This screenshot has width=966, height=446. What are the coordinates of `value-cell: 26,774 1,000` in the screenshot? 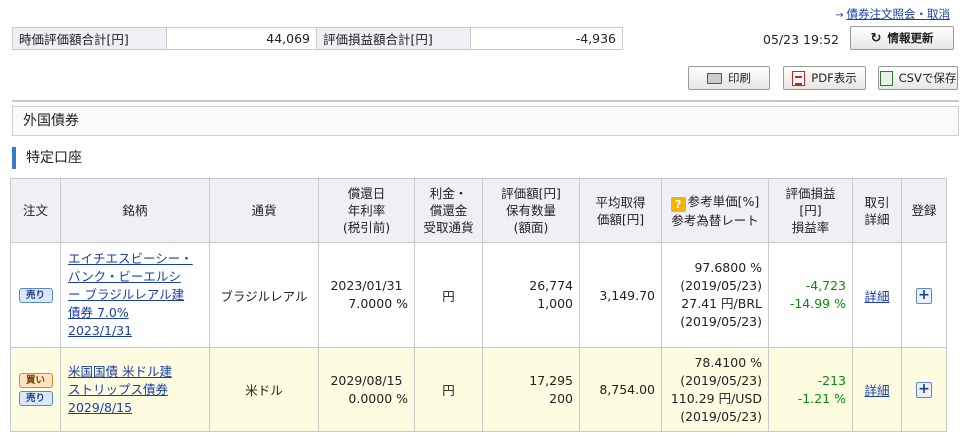 It's located at (531, 295).